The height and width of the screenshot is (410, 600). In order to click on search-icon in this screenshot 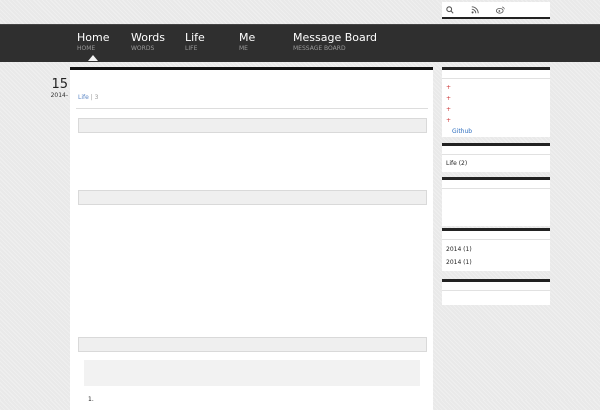, I will do `click(450, 9)`.